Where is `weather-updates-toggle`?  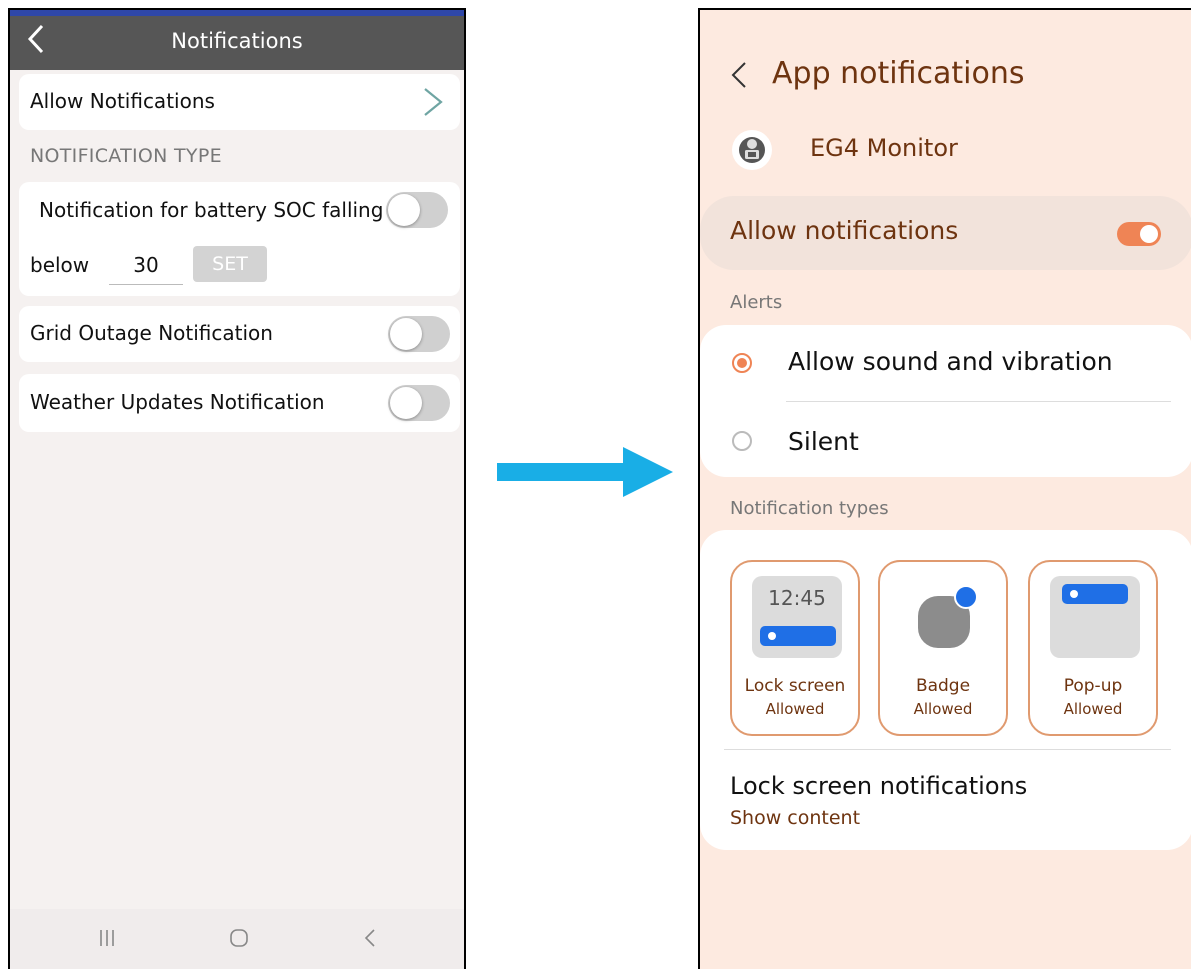
weather-updates-toggle is located at coordinates (419, 403).